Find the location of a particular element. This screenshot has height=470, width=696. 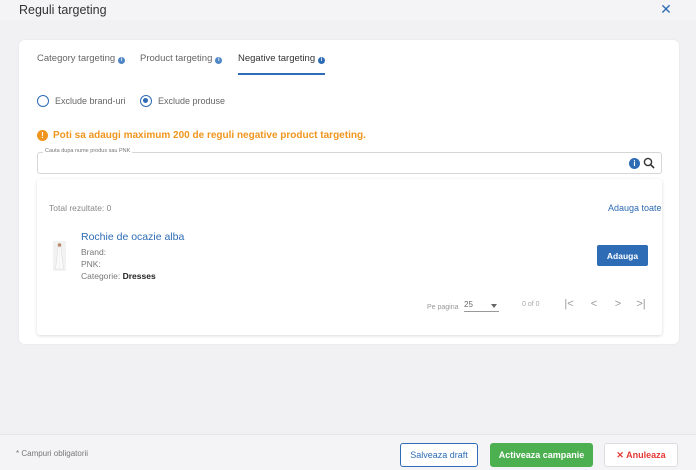

product-brand: Brand: is located at coordinates (94, 252).